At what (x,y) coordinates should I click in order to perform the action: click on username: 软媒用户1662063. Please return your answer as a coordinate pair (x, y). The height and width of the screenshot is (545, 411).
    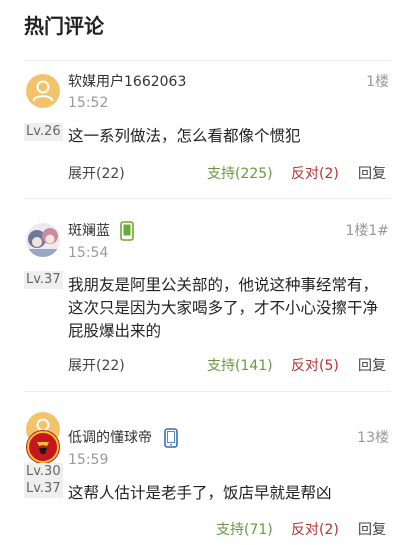
    Looking at the image, I should click on (127, 81).